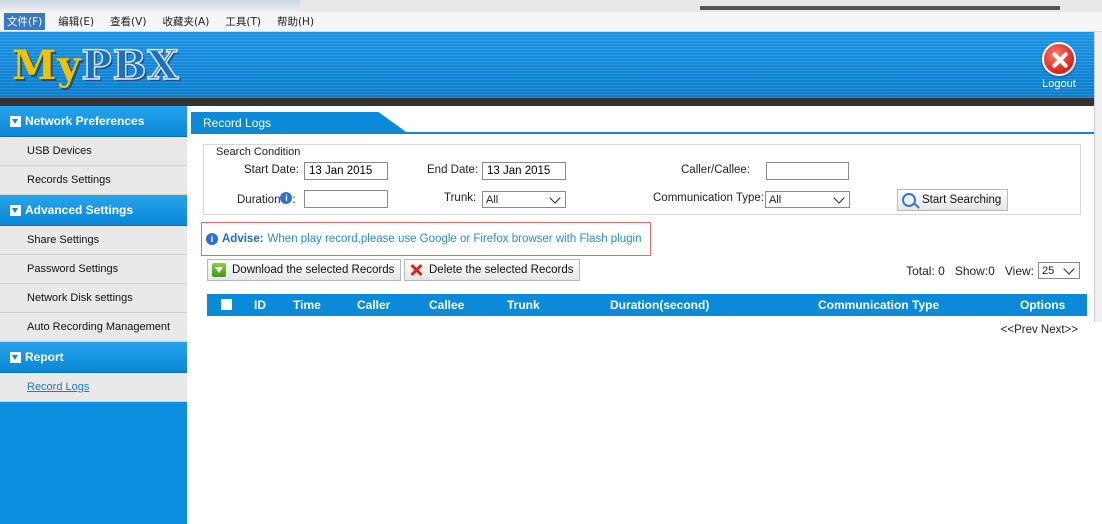  What do you see at coordinates (1059, 270) in the screenshot?
I see `view-count-select: 25` at bounding box center [1059, 270].